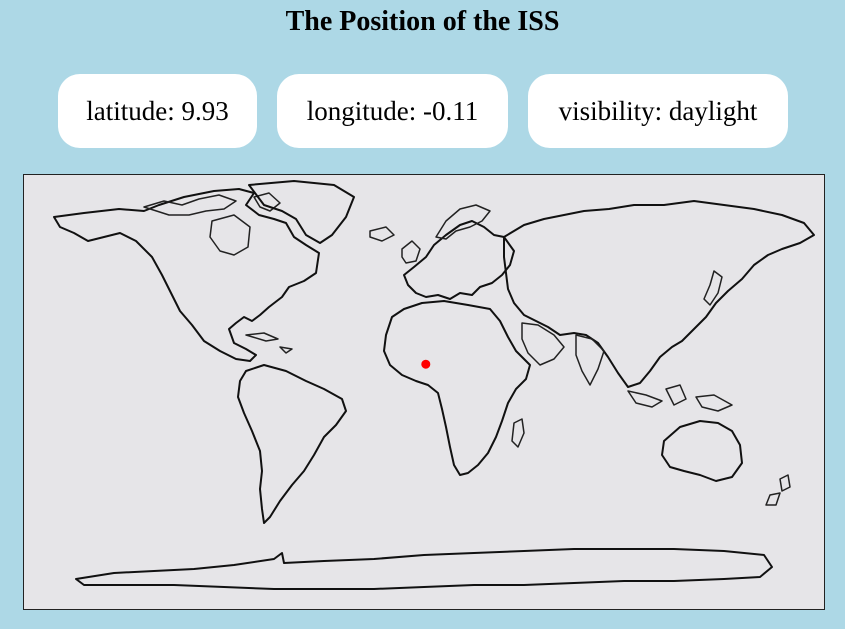 Image resolution: width=845 pixels, height=629 pixels. I want to click on scandinavia-outline, so click(463, 222).